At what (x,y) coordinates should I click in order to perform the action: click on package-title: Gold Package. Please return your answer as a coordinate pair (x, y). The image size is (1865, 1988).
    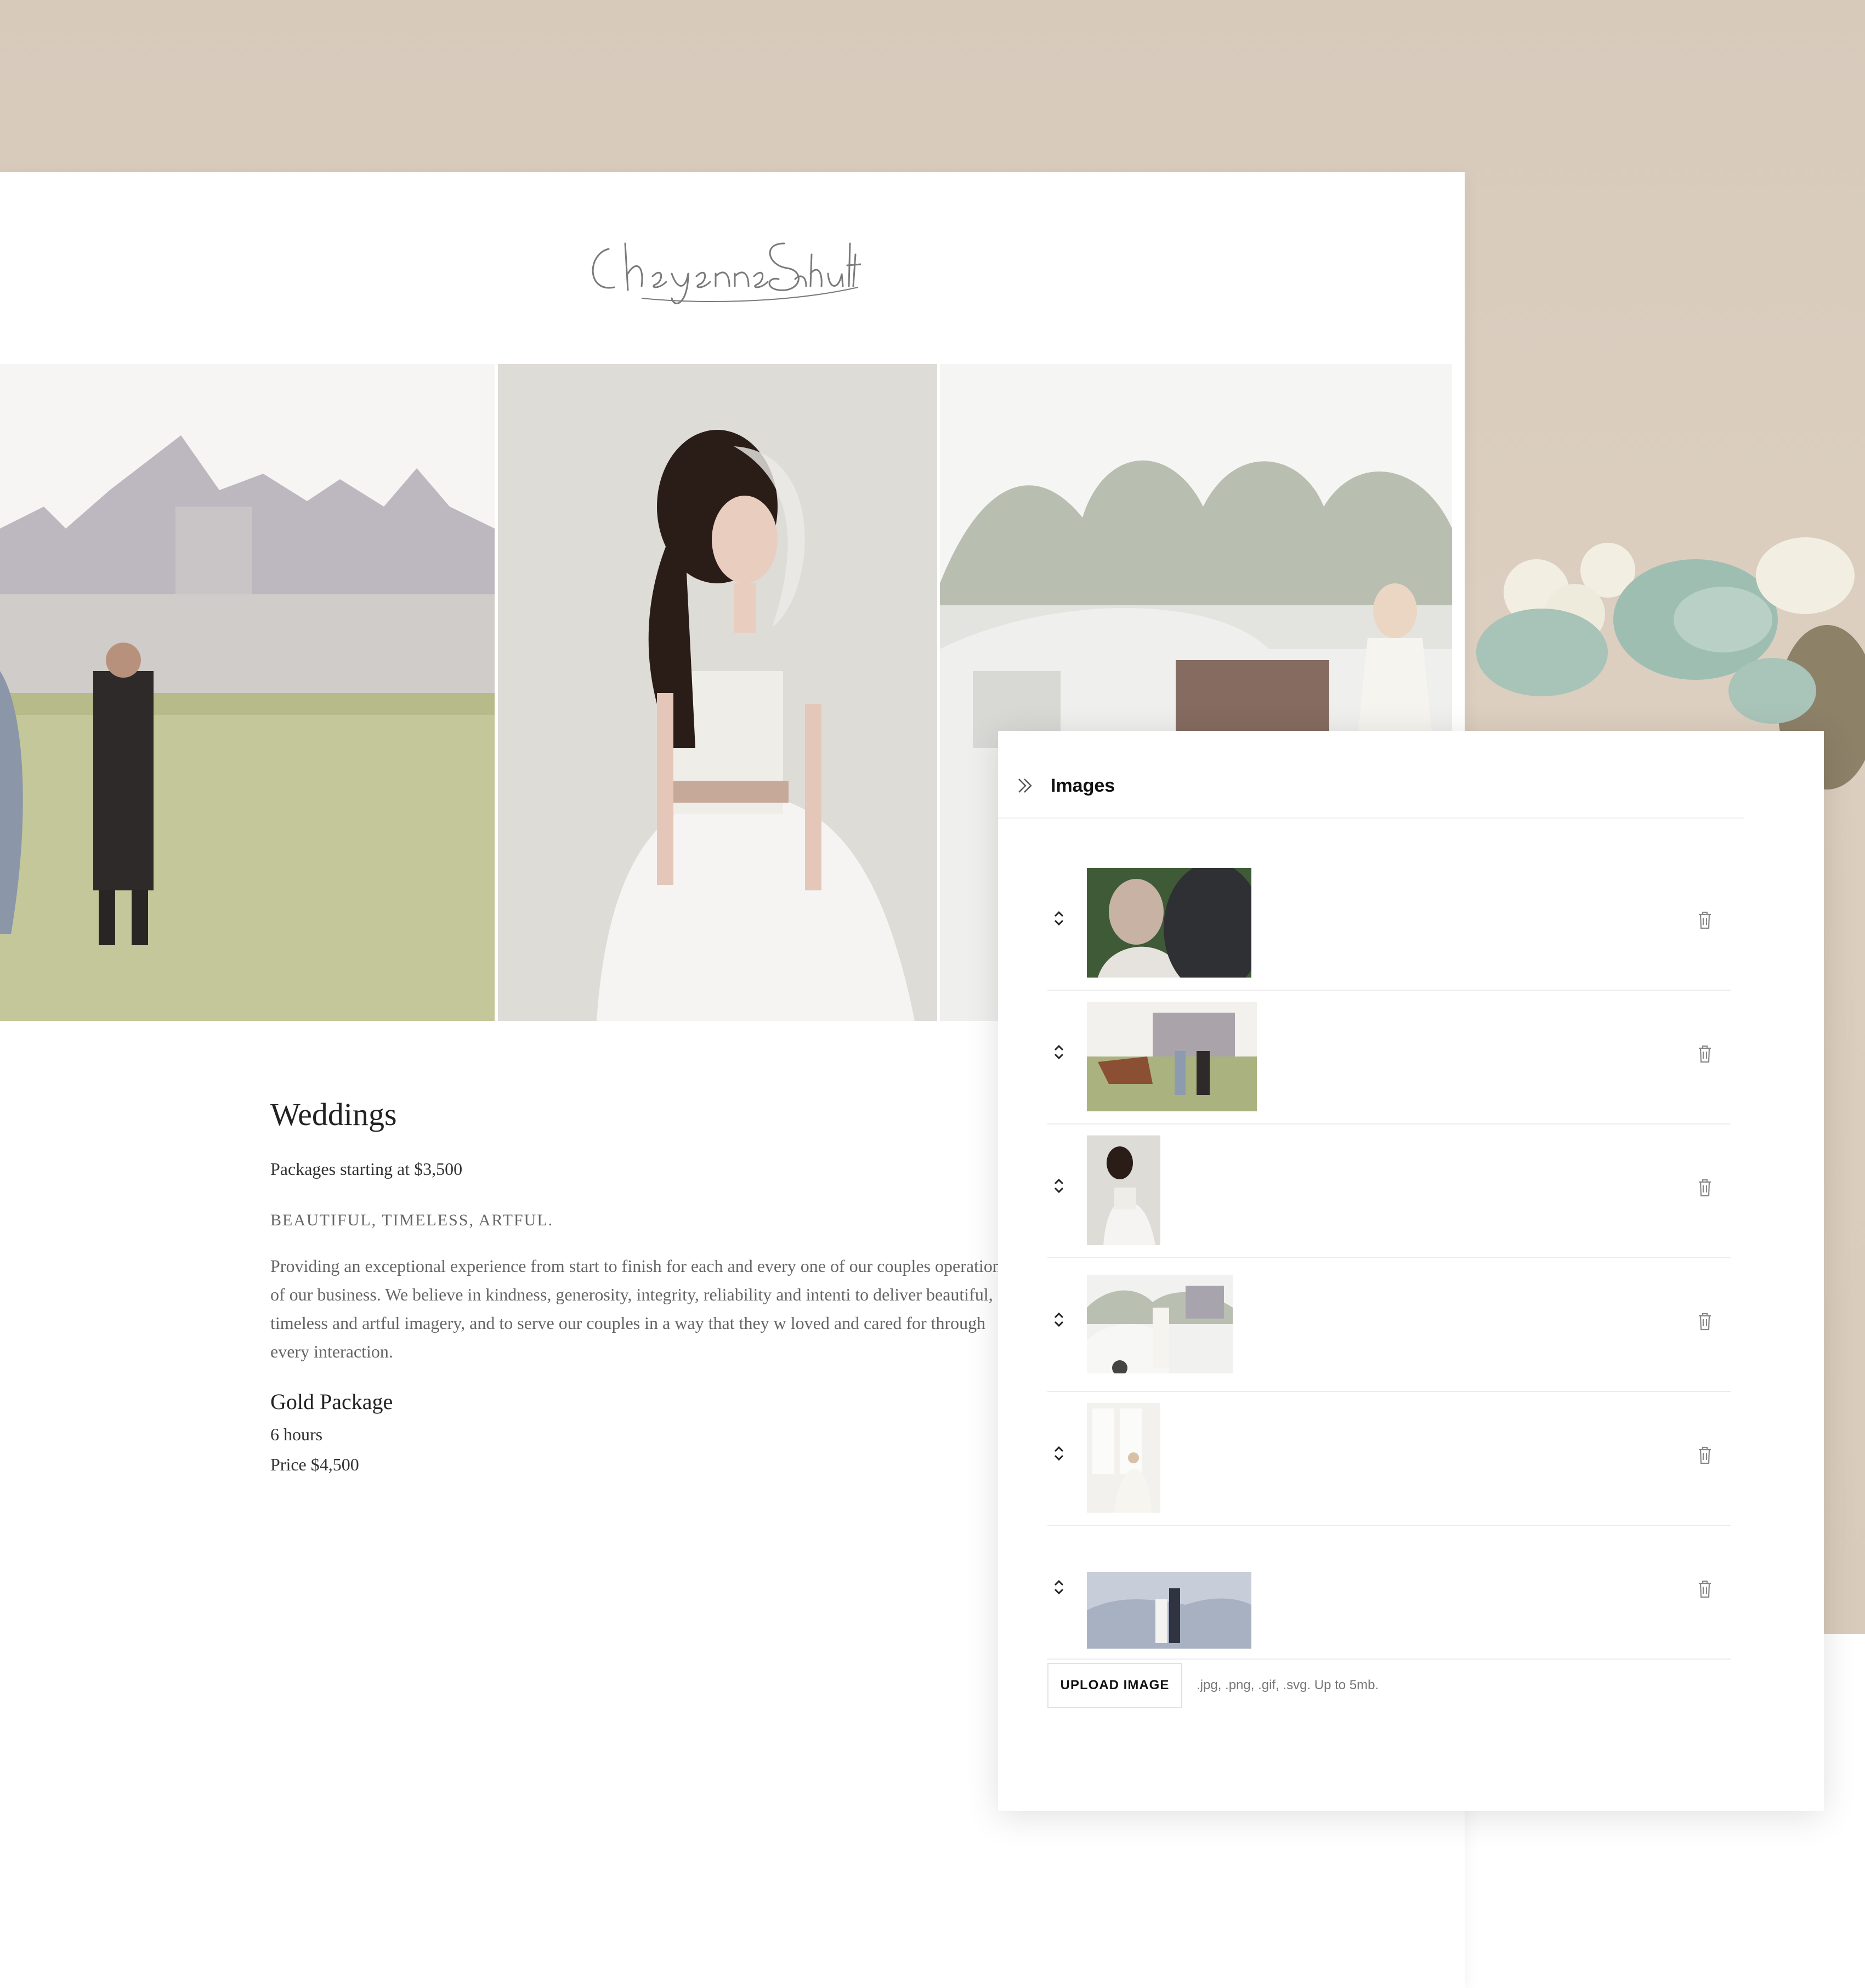
    Looking at the image, I should click on (331, 1401).